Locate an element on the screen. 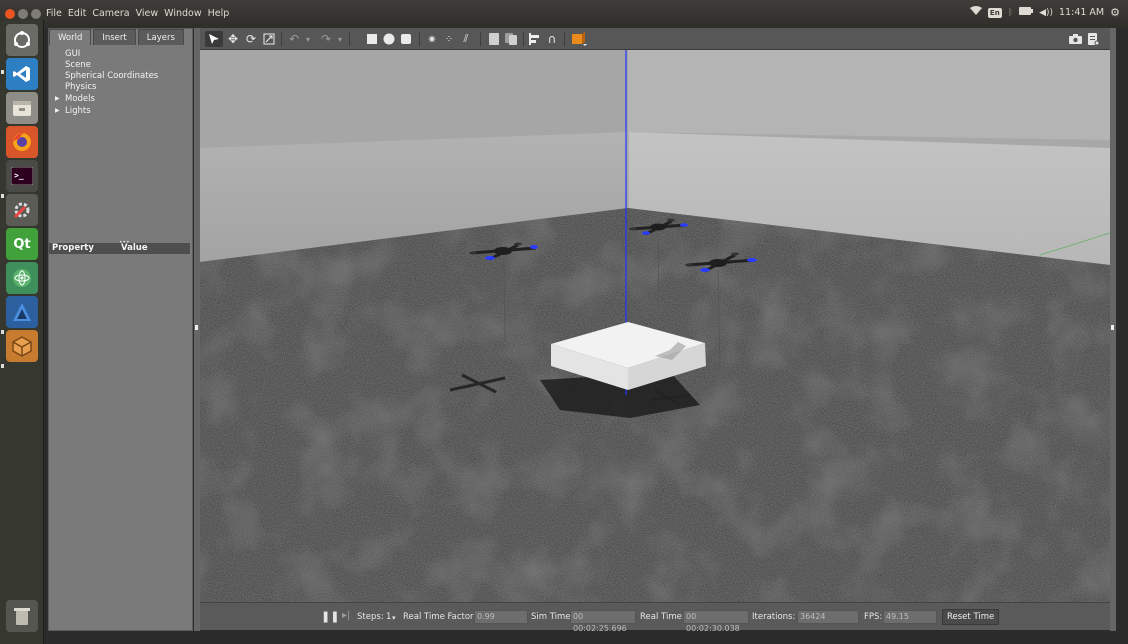 The image size is (1128, 644). rotate-icon: ⟳ is located at coordinates (251, 39).